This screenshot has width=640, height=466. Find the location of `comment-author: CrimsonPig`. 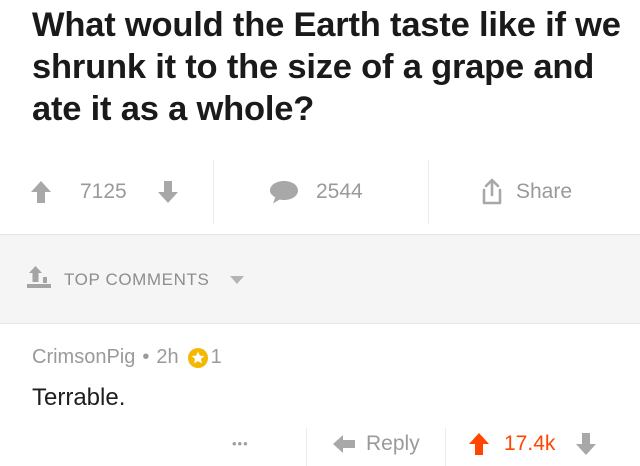

comment-author: CrimsonPig is located at coordinates (83, 357).